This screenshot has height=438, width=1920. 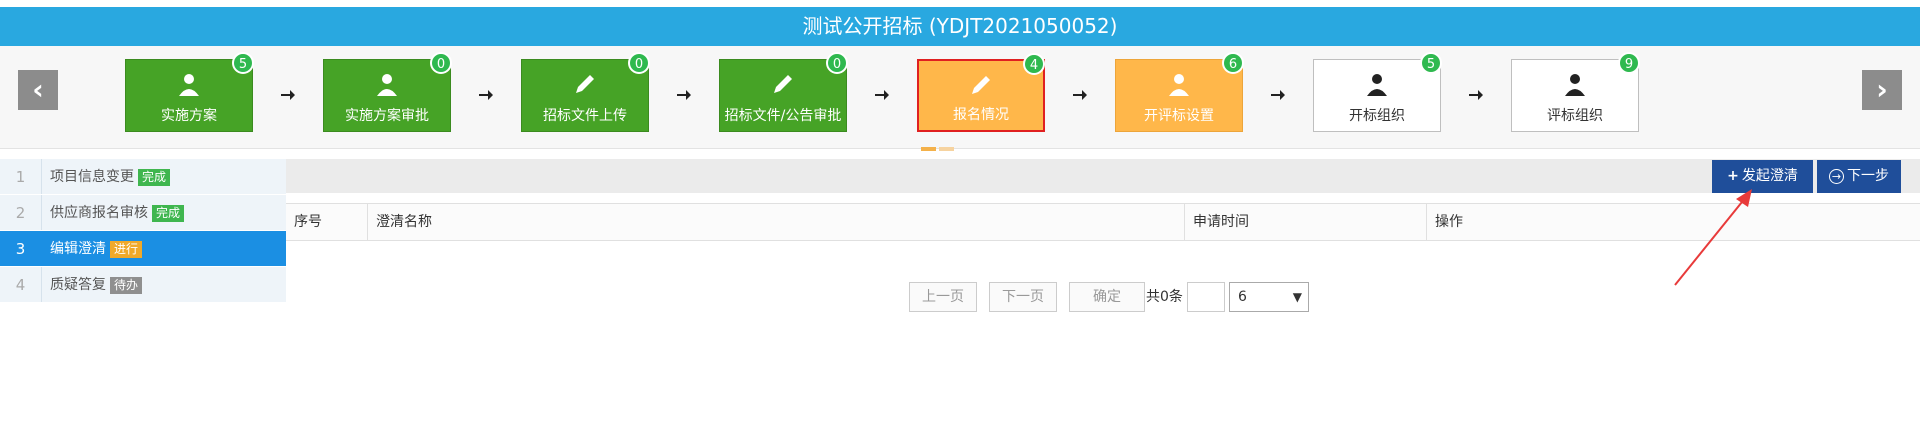 What do you see at coordinates (585, 116) in the screenshot?
I see `step-label: 招标文件上传` at bounding box center [585, 116].